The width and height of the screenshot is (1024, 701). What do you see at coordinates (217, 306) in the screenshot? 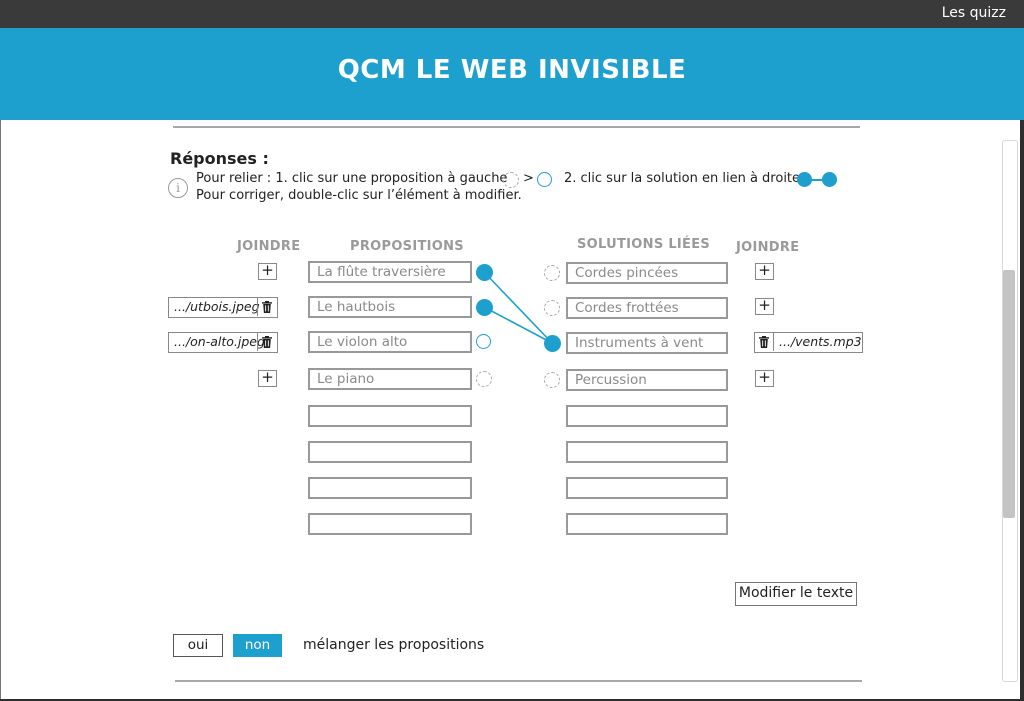
I see `left-attachment-filename: .../utbois.jpeg` at bounding box center [217, 306].